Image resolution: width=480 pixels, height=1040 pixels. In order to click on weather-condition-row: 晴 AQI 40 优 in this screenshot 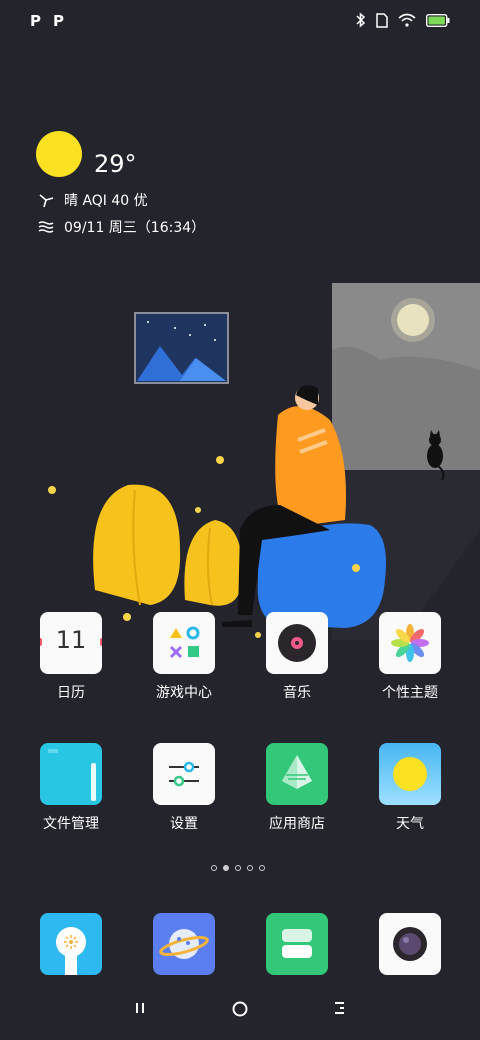, I will do `click(93, 200)`.